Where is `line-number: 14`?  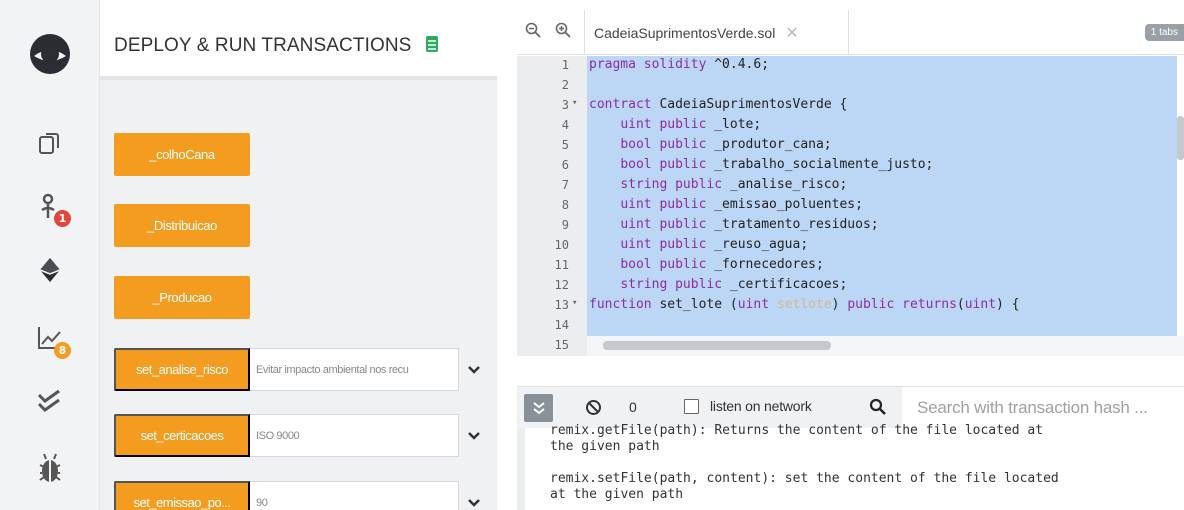 line-number: 14 is located at coordinates (561, 325).